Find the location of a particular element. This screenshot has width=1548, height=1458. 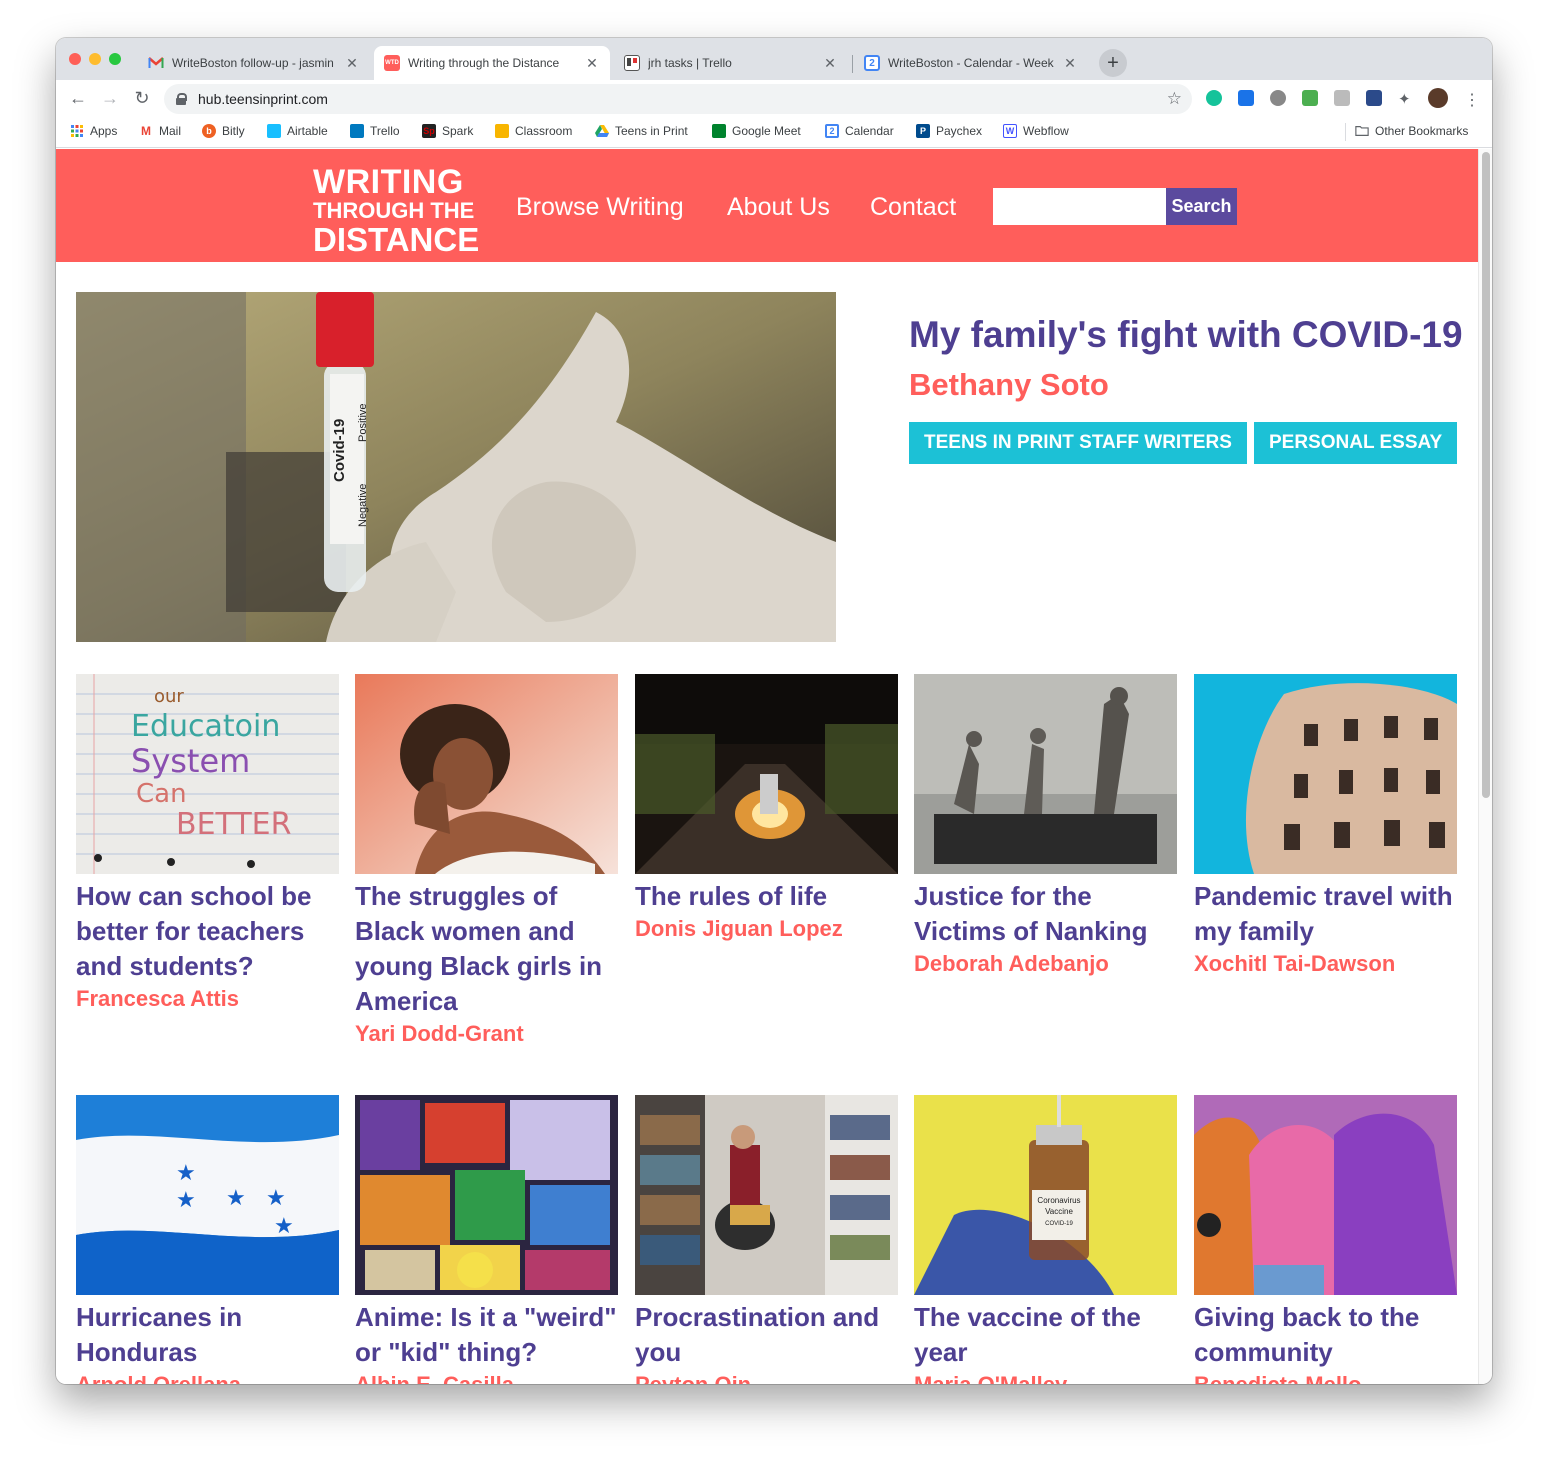

article-title: Procrastination and you is located at coordinates (766, 1335).